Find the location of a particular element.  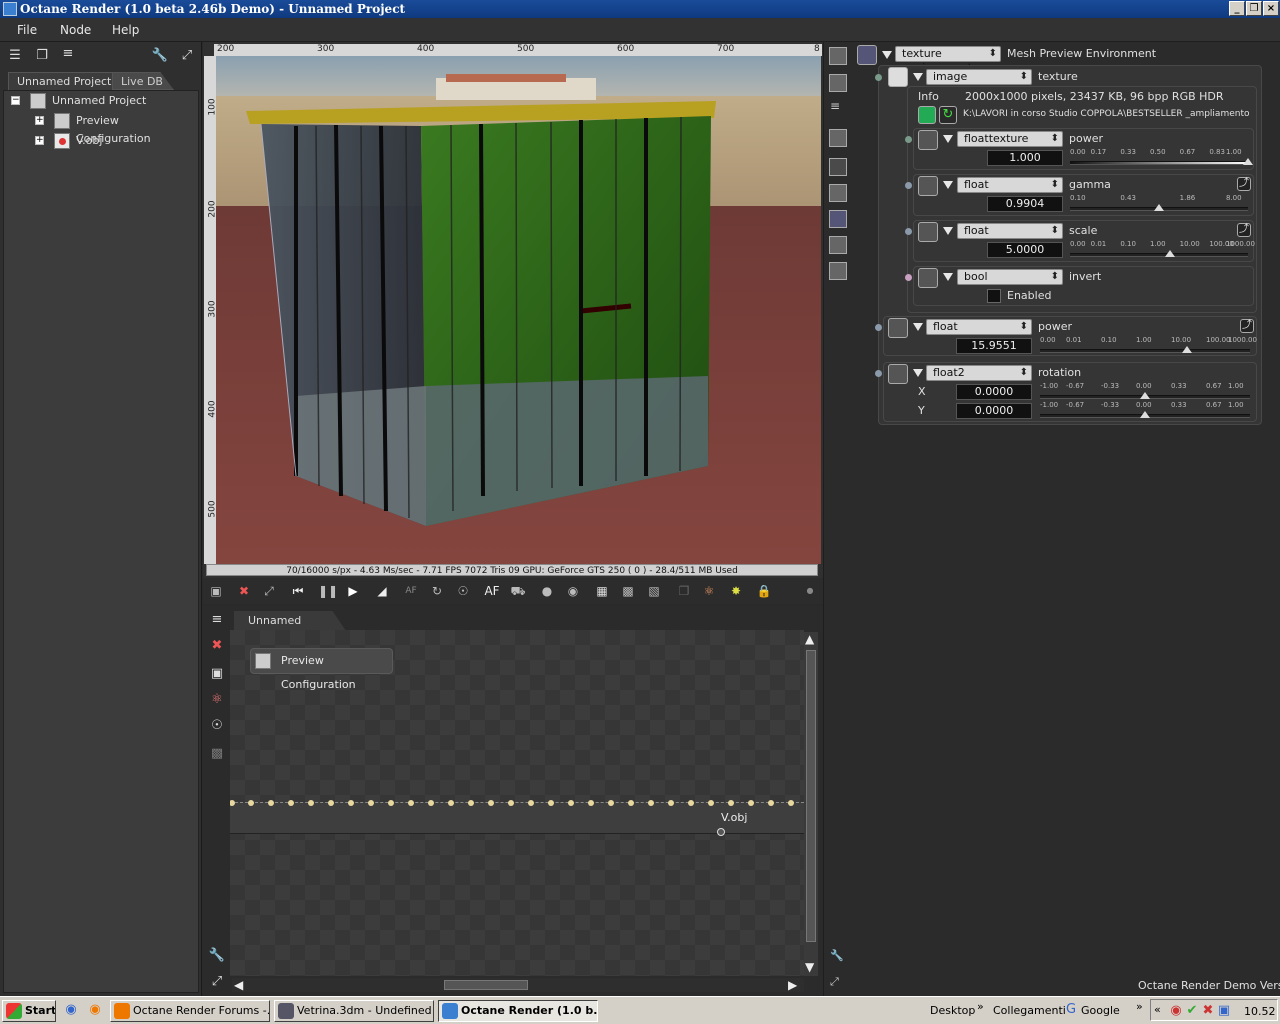

node-editor-vertical-scrollbar: ▲ ▼ is located at coordinates (811, 804).